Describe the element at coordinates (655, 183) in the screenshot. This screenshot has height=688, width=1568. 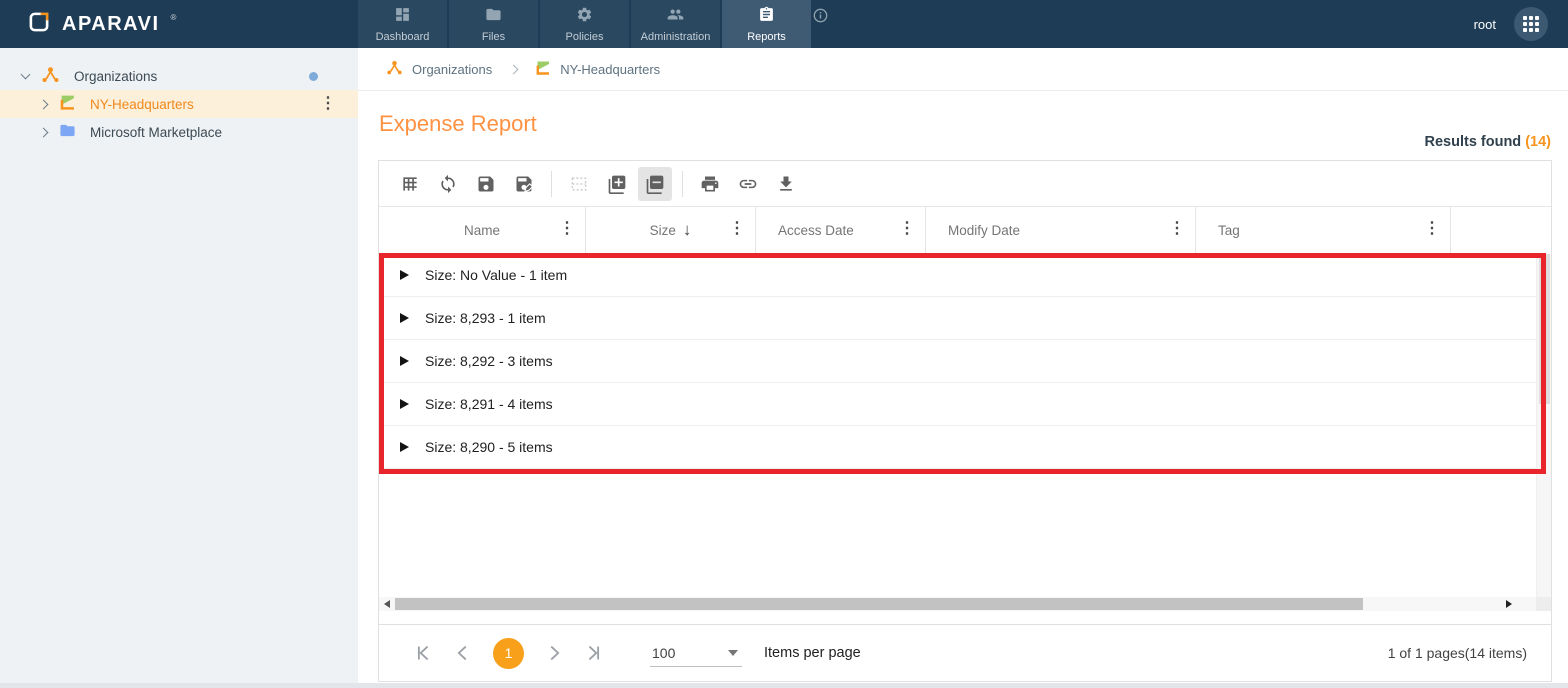
I see `collapse-all-icon` at that location.